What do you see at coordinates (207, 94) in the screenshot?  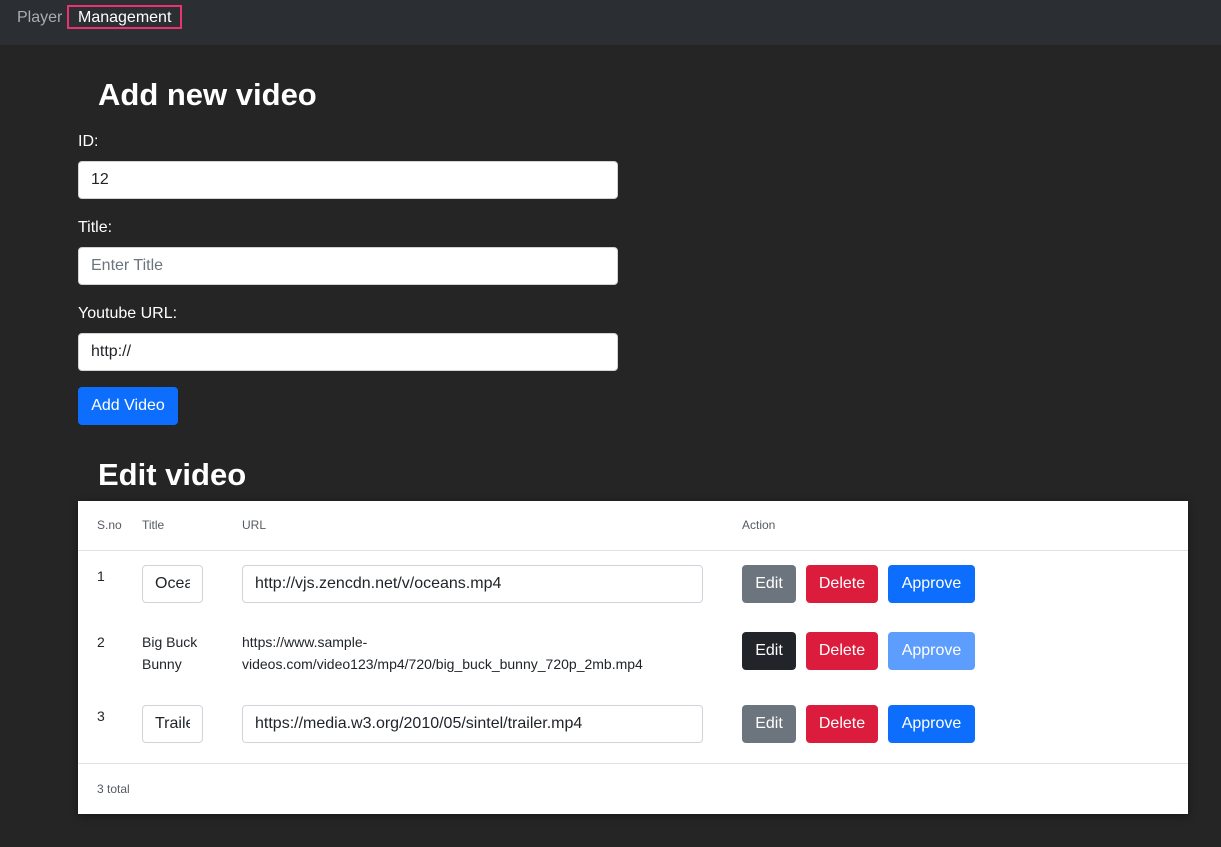 I see `add-video-heading: Add new video` at bounding box center [207, 94].